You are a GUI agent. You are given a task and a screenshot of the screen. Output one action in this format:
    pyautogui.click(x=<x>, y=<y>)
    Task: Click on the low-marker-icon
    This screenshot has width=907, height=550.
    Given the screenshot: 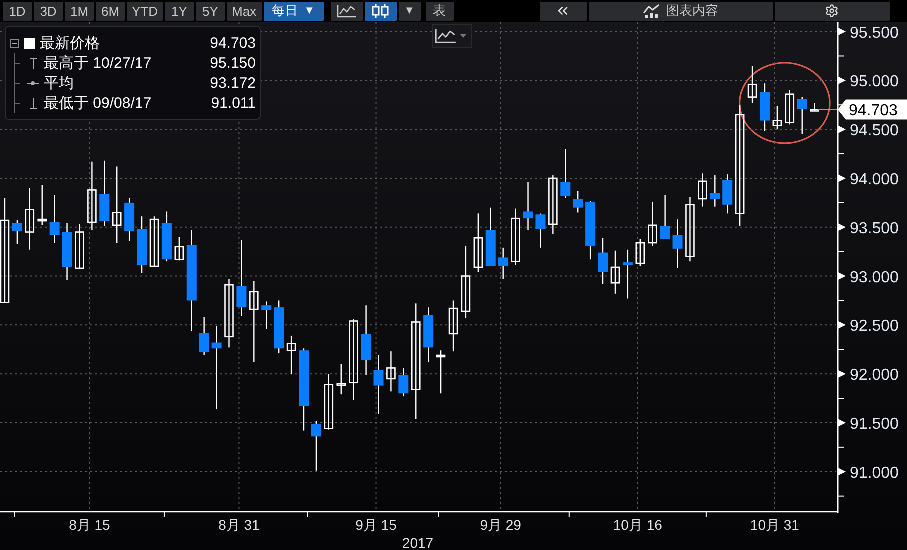 What is the action you would take?
    pyautogui.click(x=33, y=103)
    